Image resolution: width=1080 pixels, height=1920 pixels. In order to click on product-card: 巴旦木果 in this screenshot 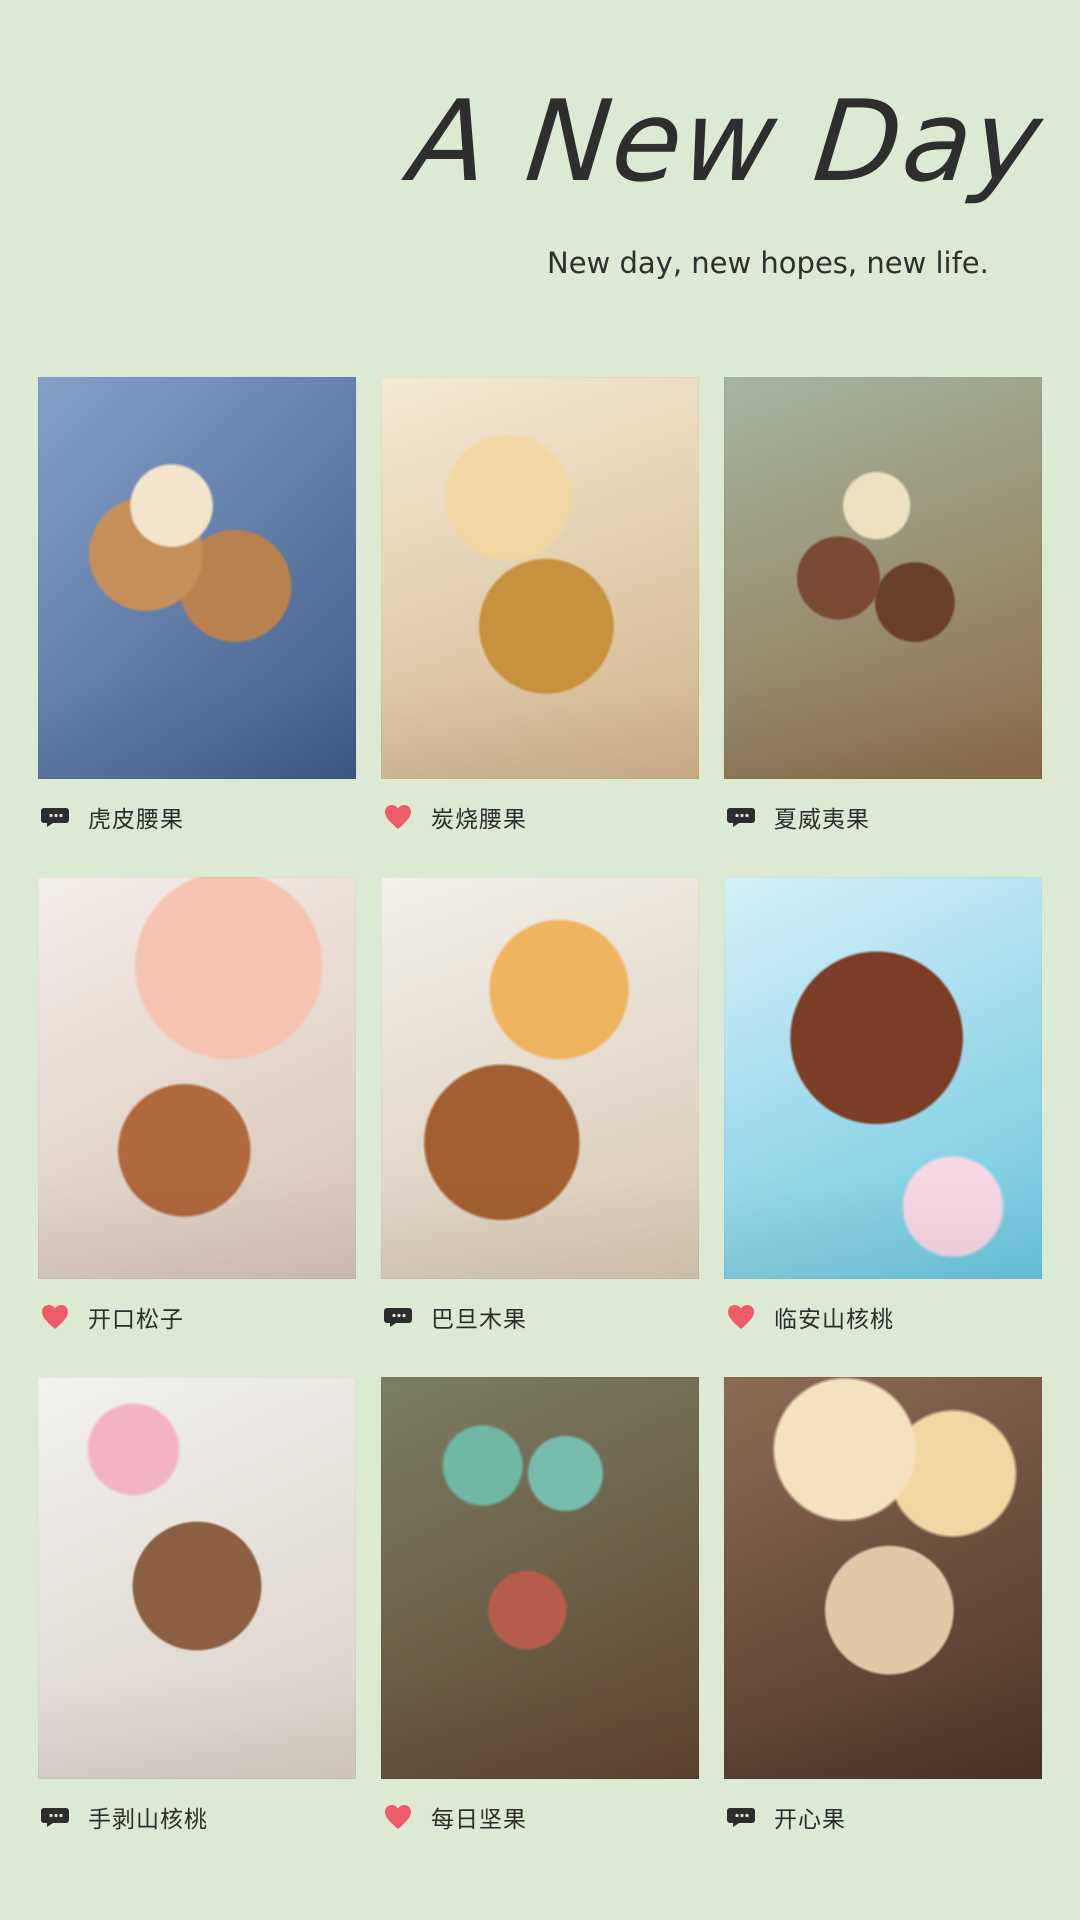, I will do `click(540, 1127)`.